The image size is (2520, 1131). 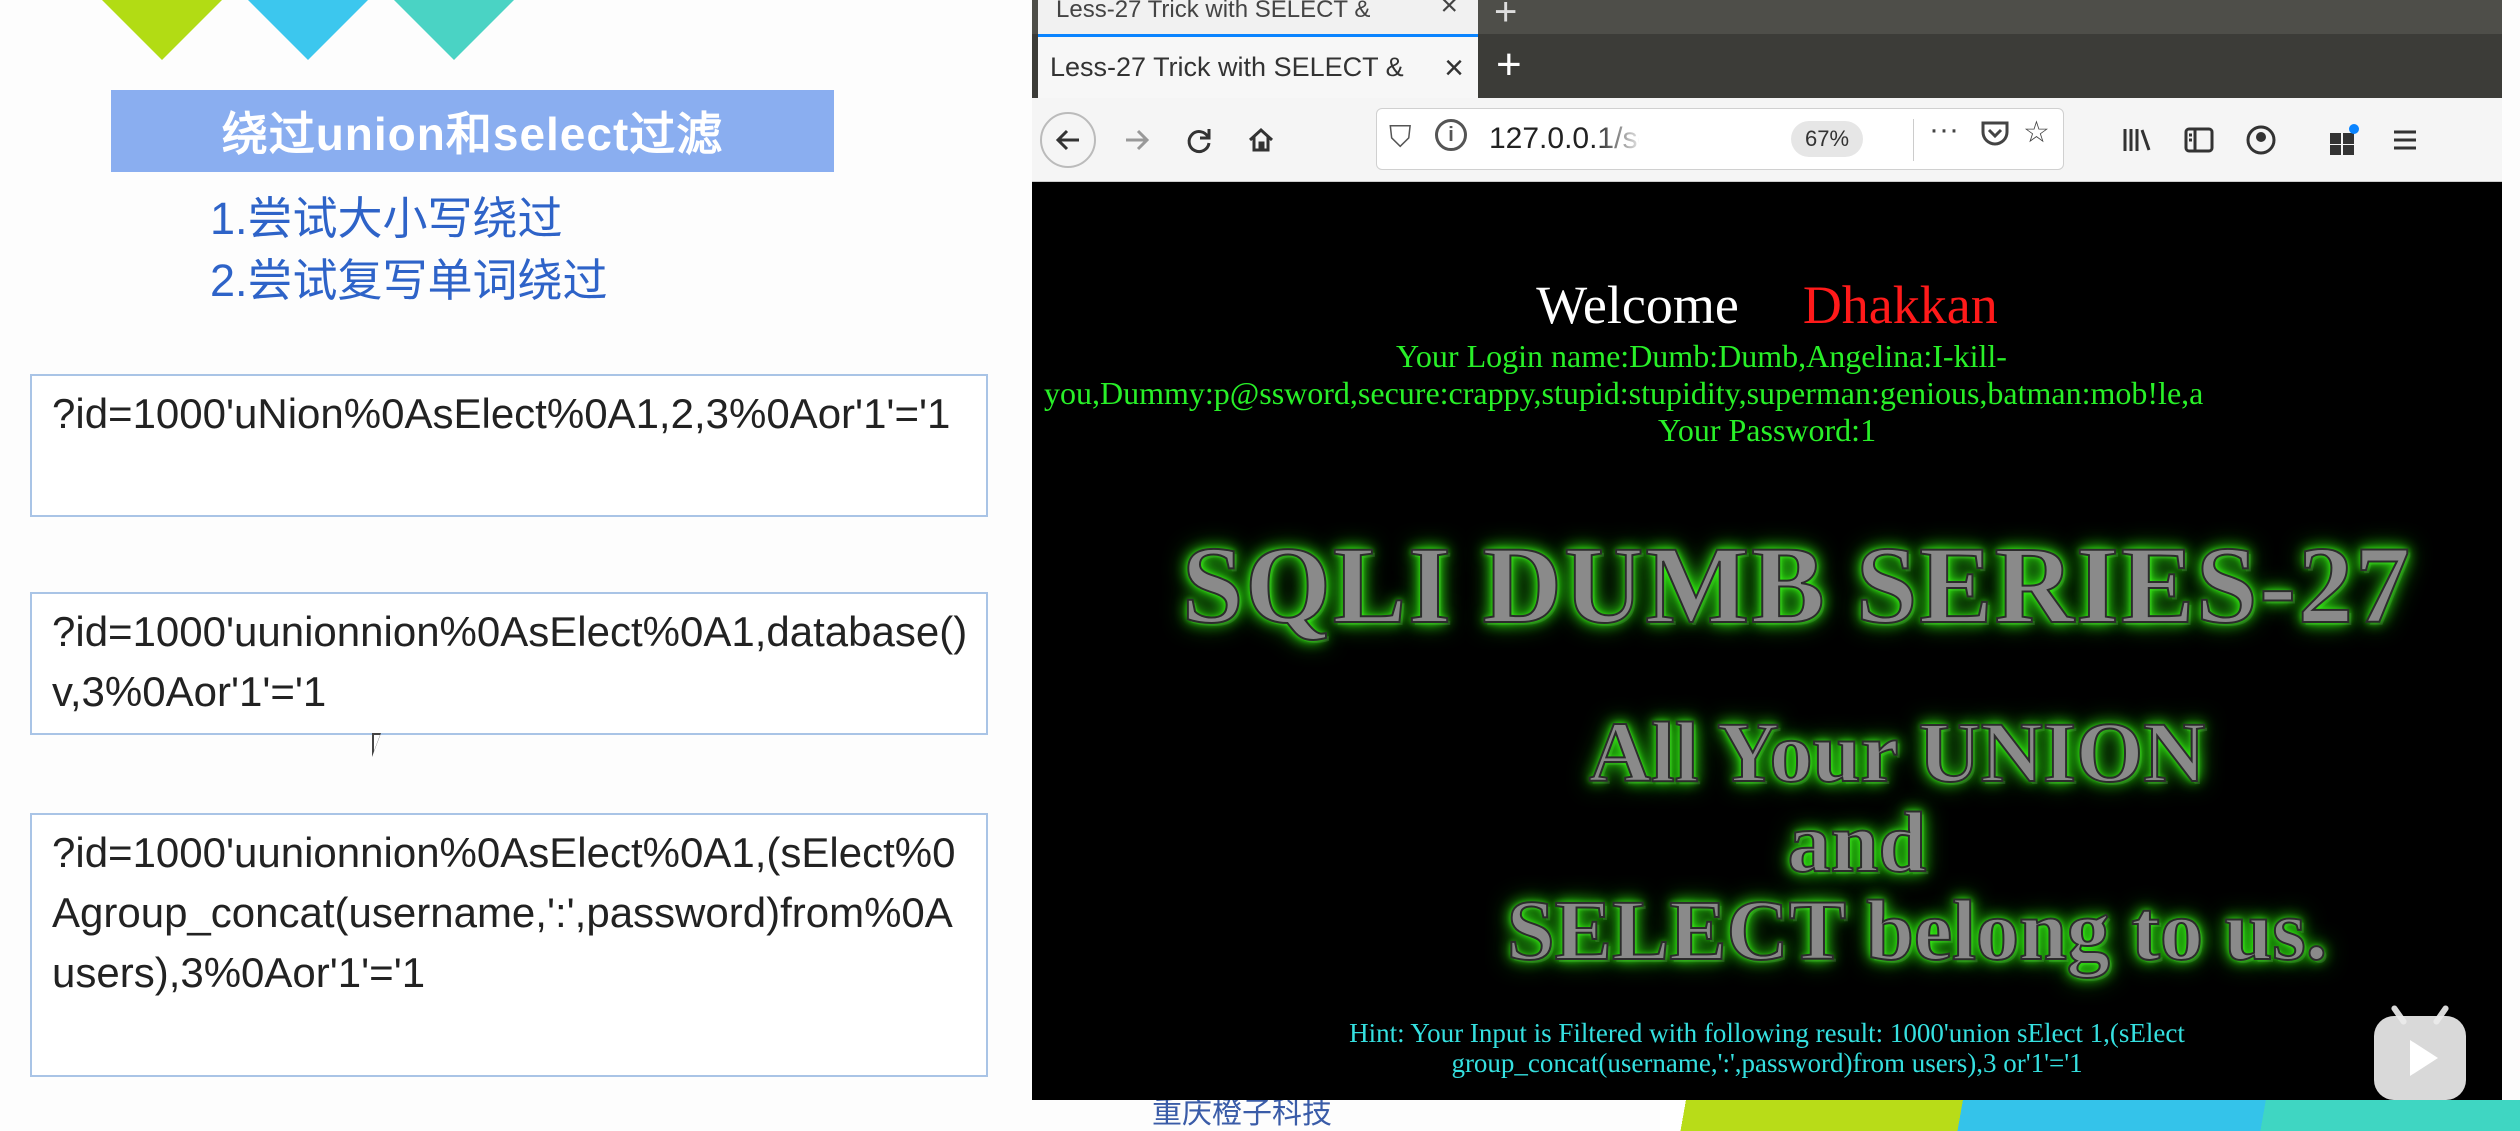 What do you see at coordinates (2137, 140) in the screenshot?
I see `library-icon` at bounding box center [2137, 140].